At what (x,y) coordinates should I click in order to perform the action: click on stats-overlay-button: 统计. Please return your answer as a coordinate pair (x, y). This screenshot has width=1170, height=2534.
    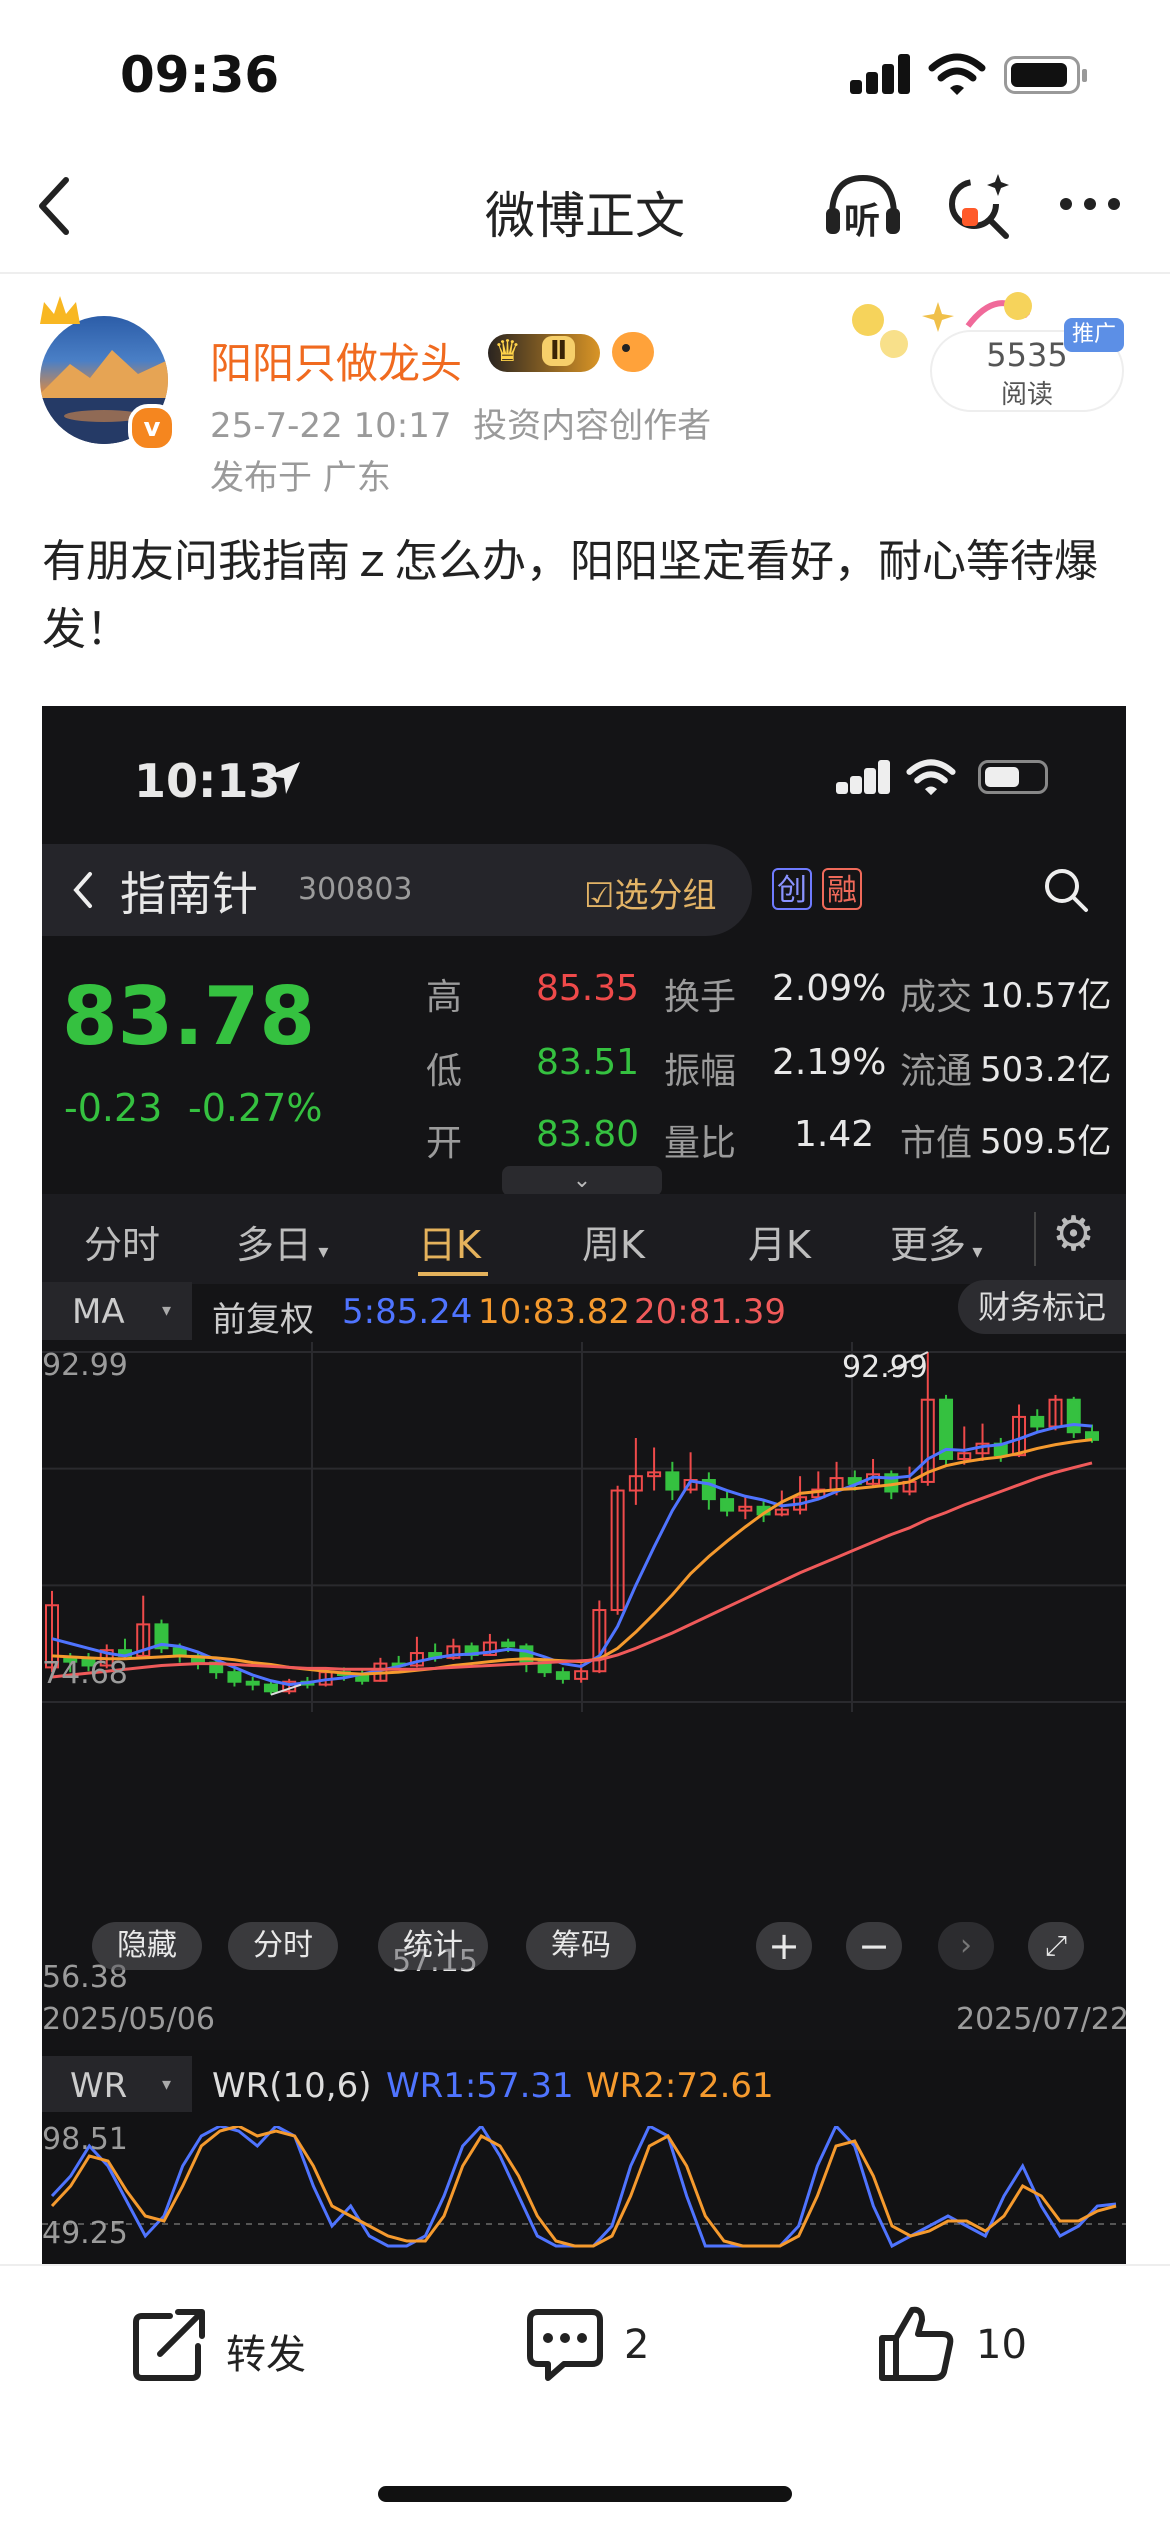
    Looking at the image, I should click on (433, 1946).